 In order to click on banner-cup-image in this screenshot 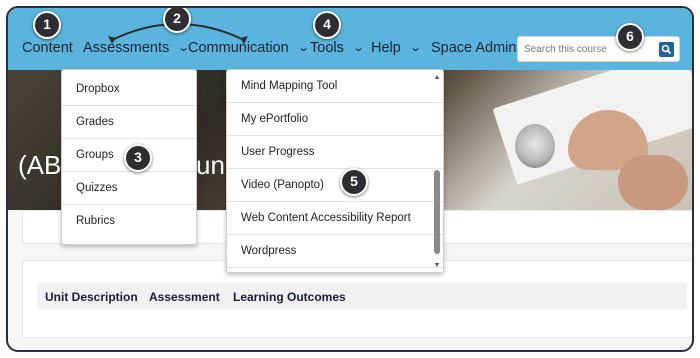, I will do `click(535, 146)`.